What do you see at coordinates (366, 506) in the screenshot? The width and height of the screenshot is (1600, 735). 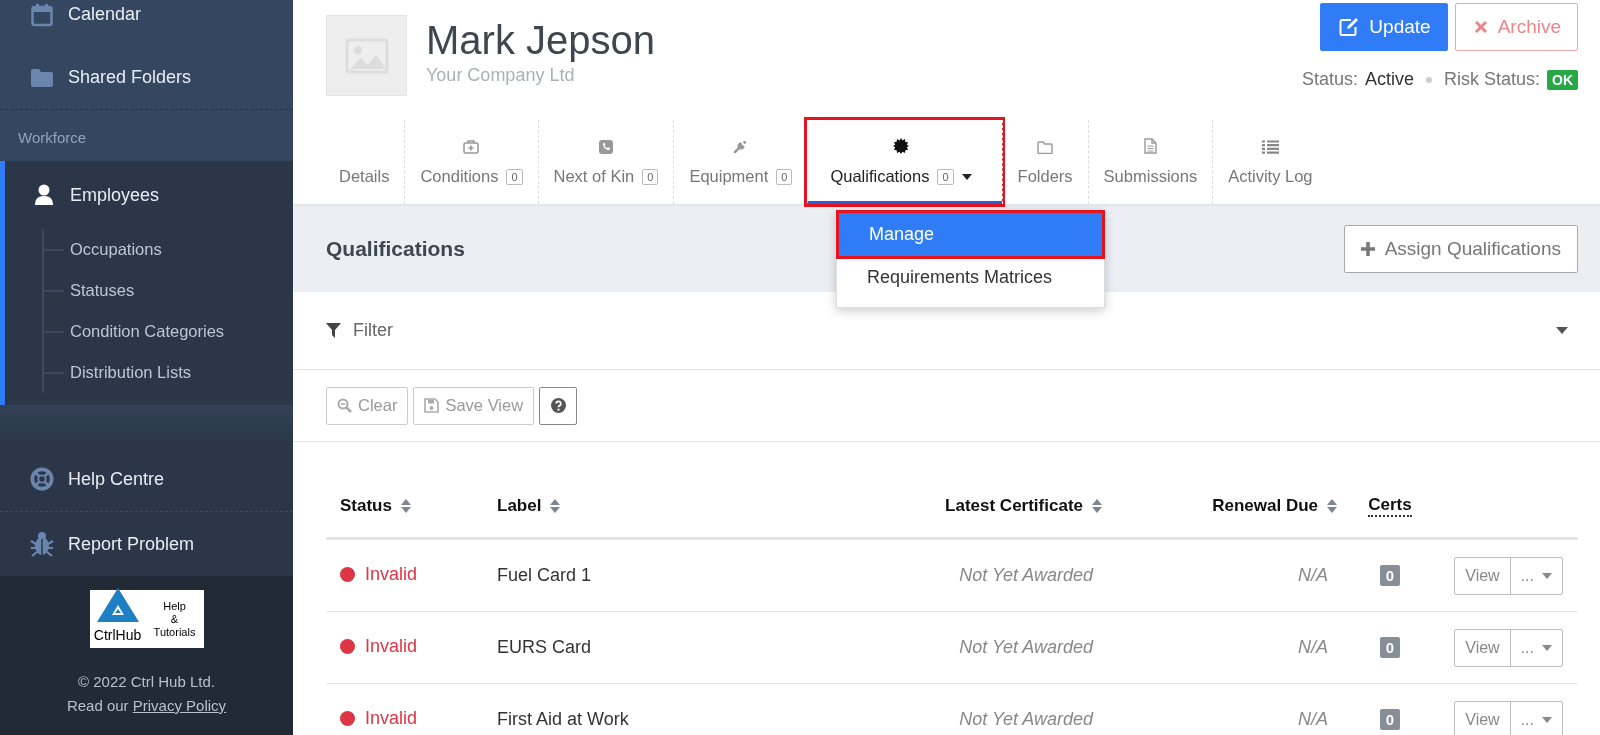 I see `column-header: Status` at bounding box center [366, 506].